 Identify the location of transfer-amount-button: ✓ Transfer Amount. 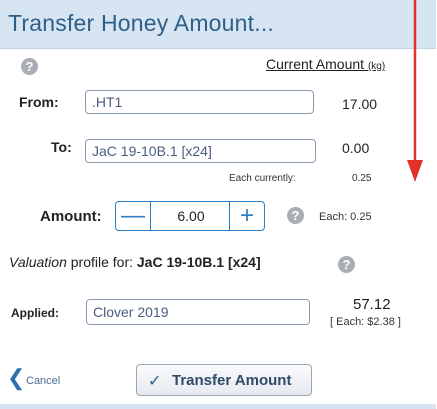
(224, 380).